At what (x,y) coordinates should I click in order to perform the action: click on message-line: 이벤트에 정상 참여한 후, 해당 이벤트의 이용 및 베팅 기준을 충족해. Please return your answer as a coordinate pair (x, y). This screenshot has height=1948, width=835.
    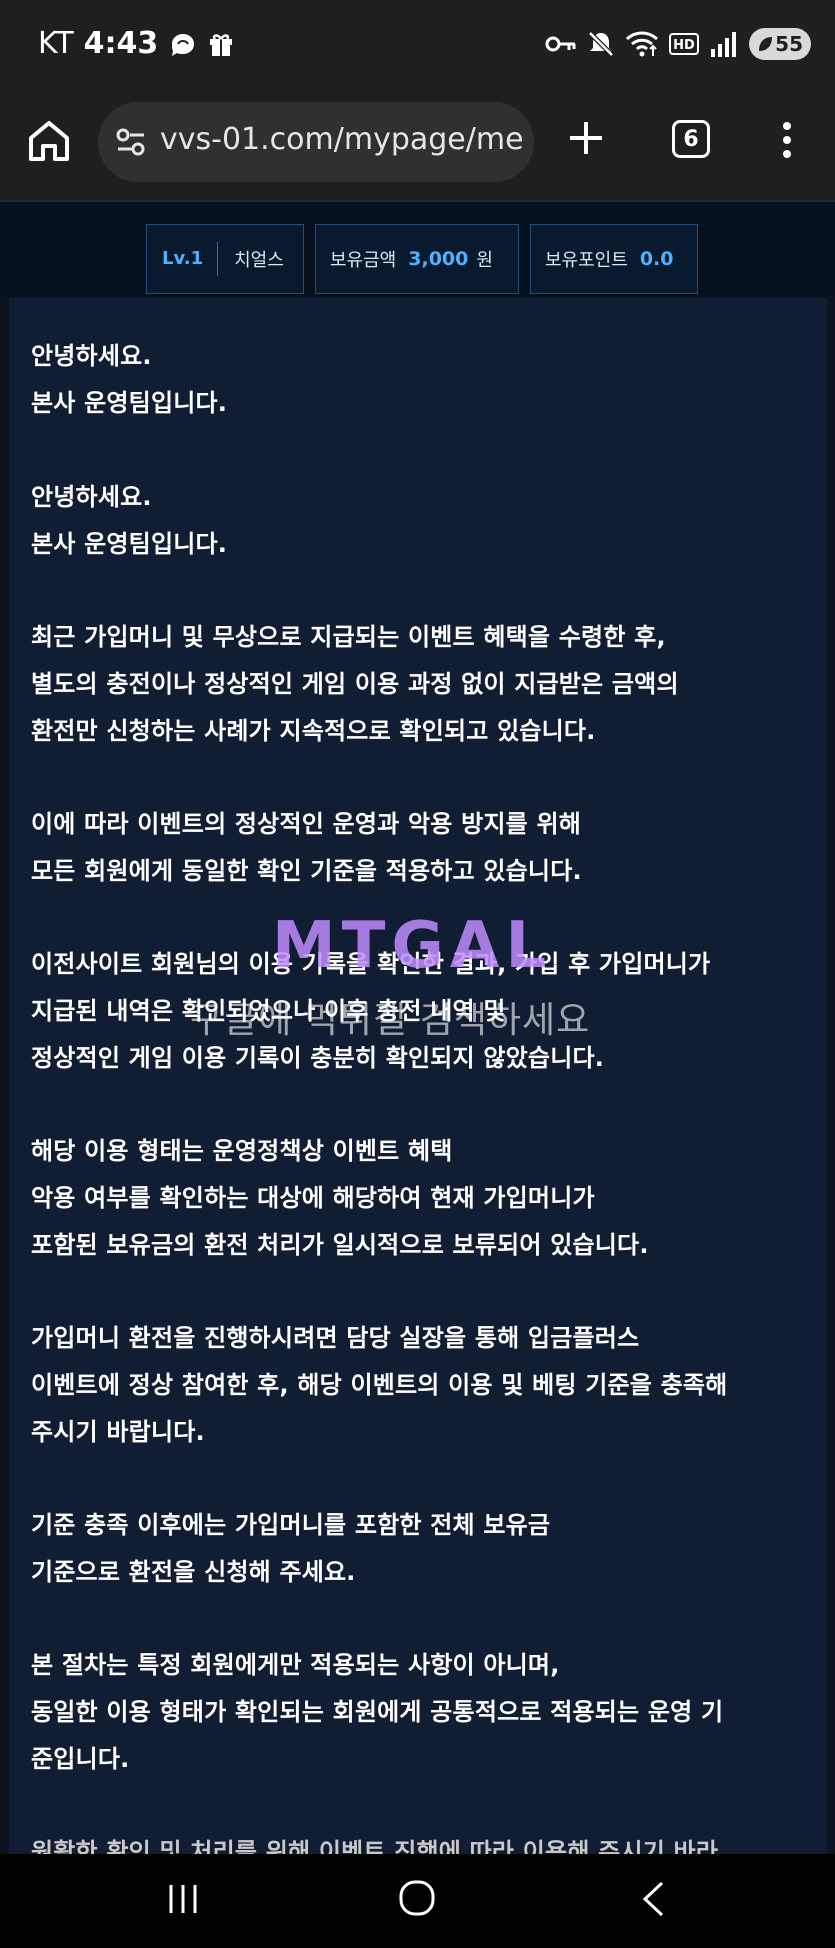
    Looking at the image, I should click on (379, 1385).